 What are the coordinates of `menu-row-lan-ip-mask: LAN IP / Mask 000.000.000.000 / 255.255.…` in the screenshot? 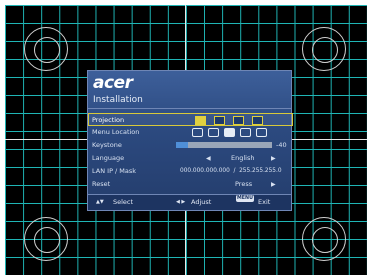 It's located at (190, 171).